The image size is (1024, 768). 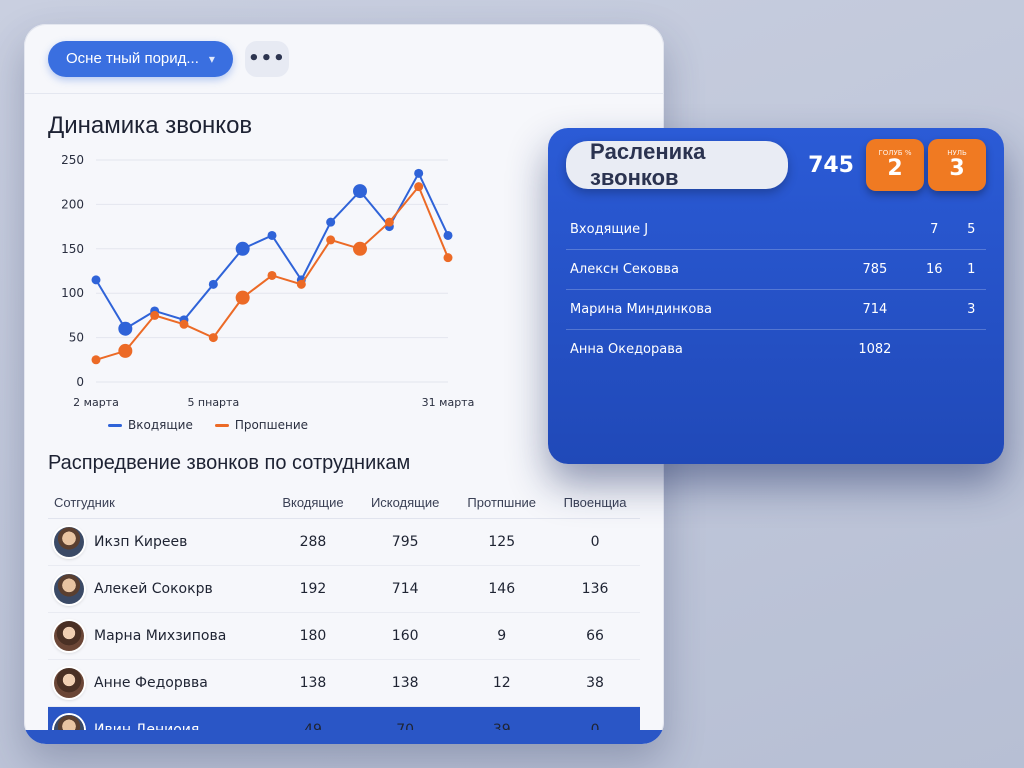 I want to click on y-tick-label: 50, so click(x=76, y=338).